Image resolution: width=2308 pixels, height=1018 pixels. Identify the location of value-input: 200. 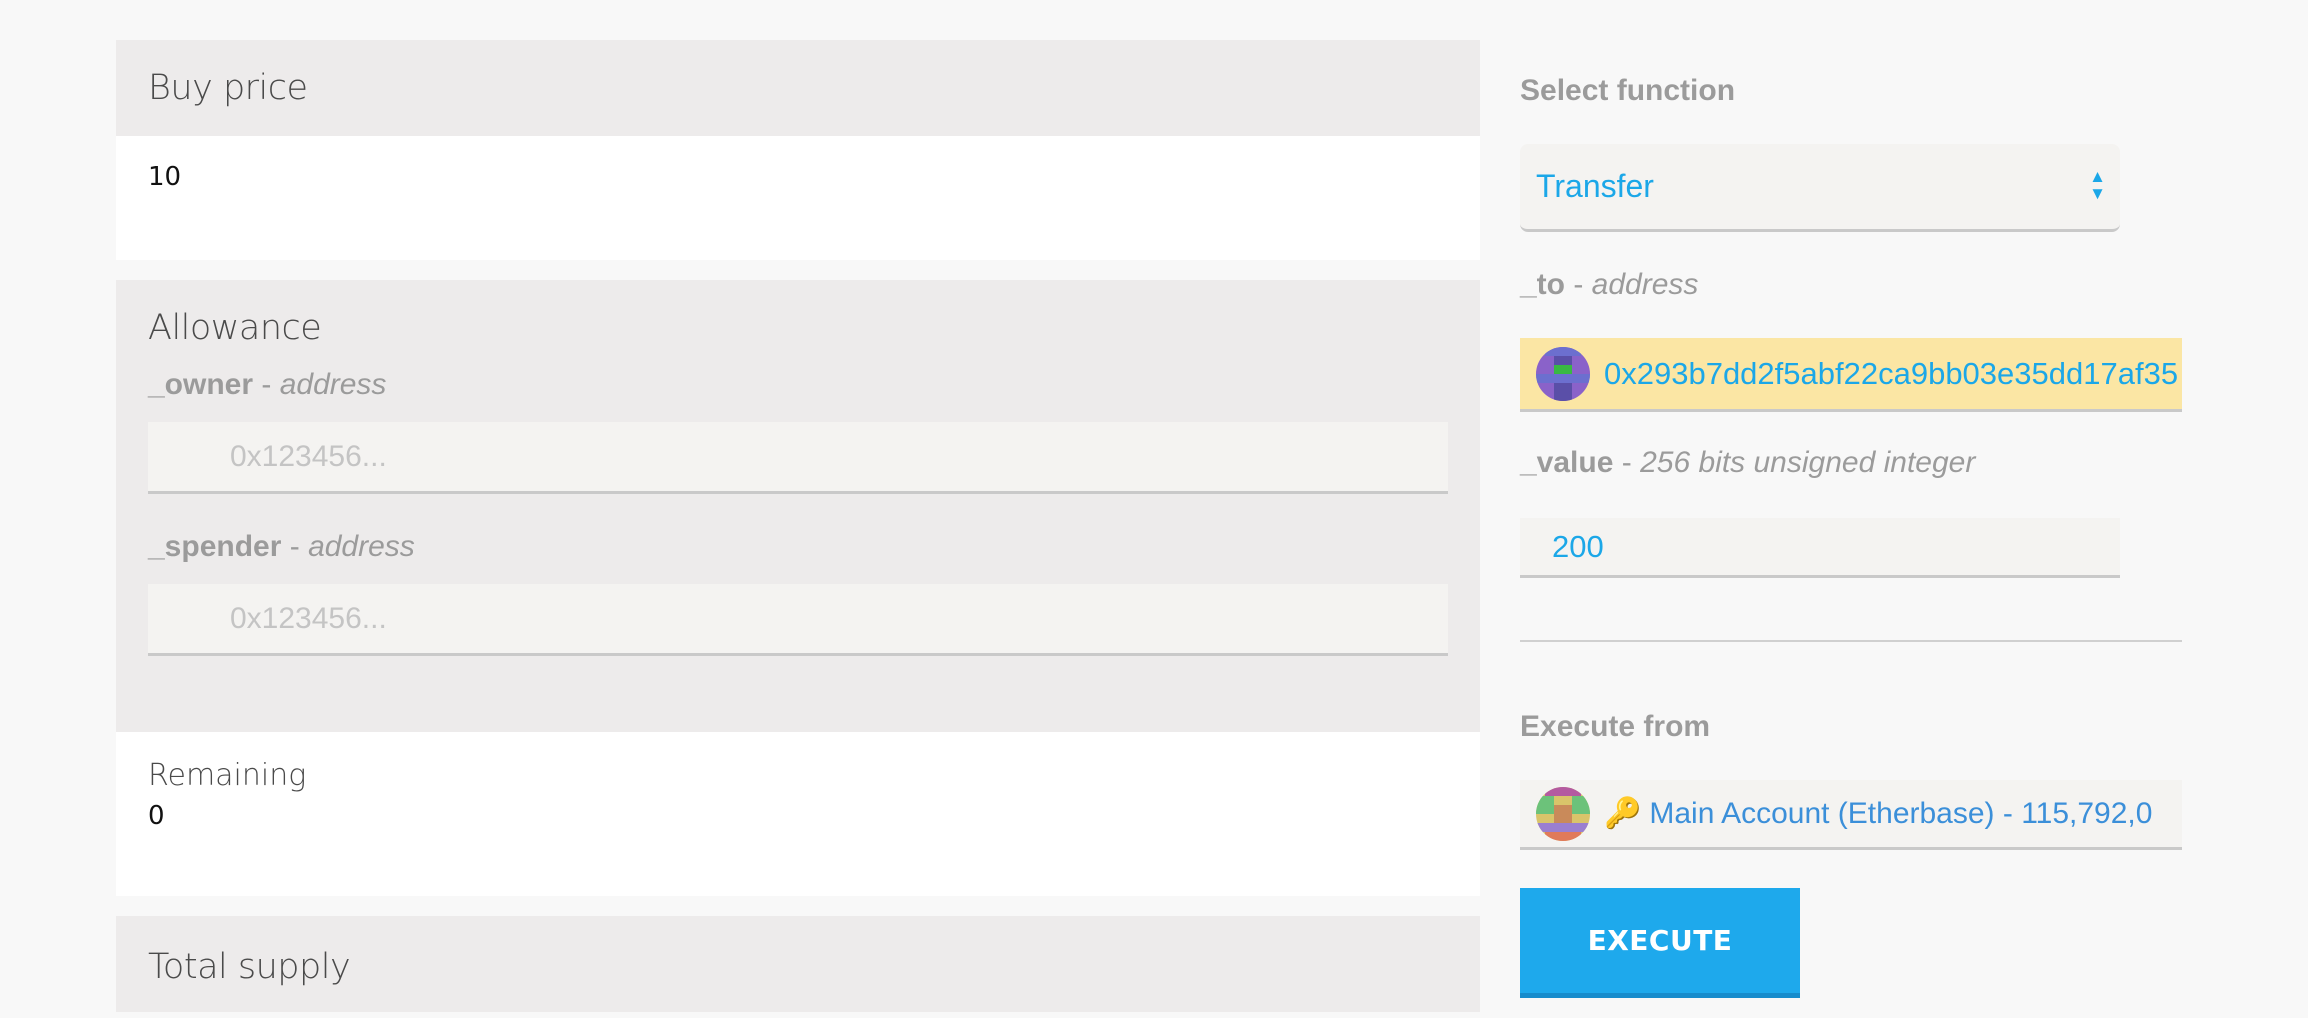
(1820, 548).